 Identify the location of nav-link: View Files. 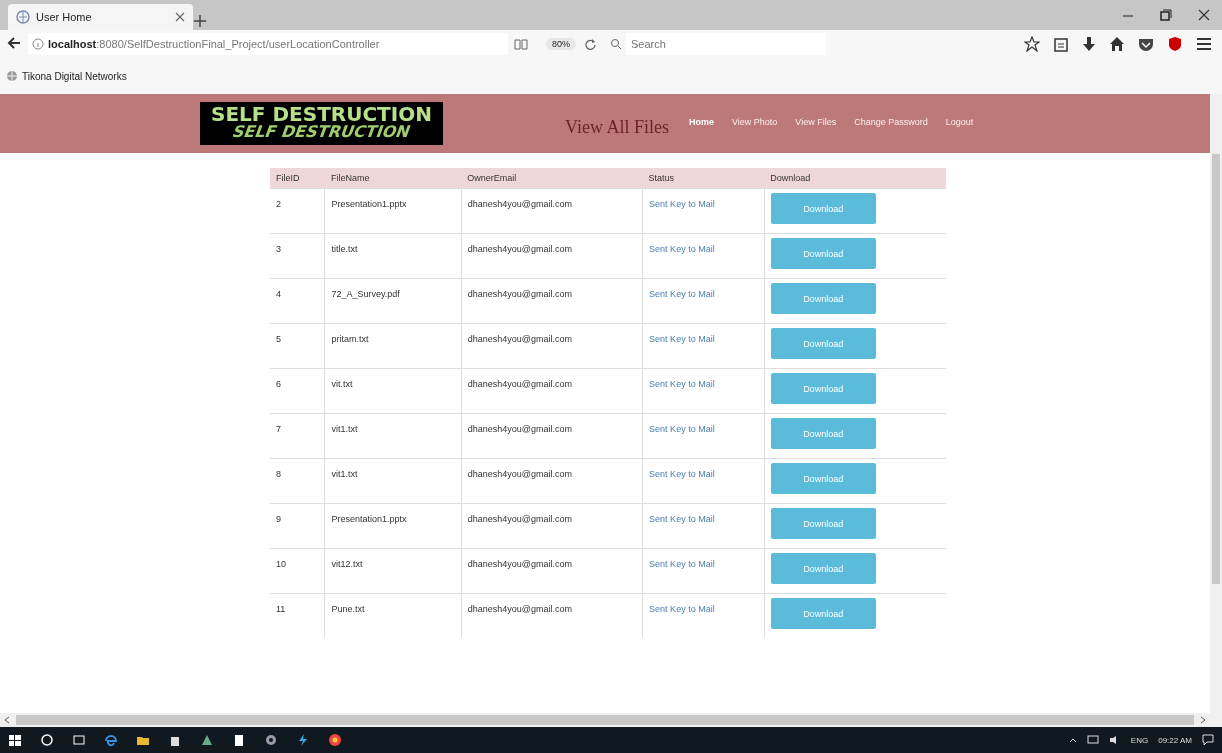
(816, 121).